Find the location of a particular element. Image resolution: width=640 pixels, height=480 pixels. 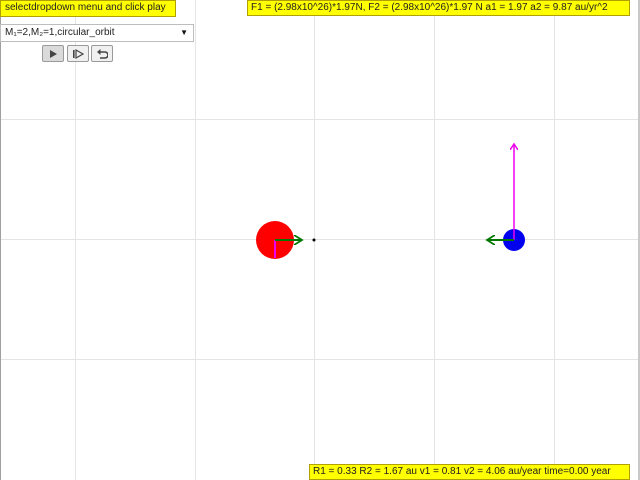

step-forward-icon is located at coordinates (78, 53).